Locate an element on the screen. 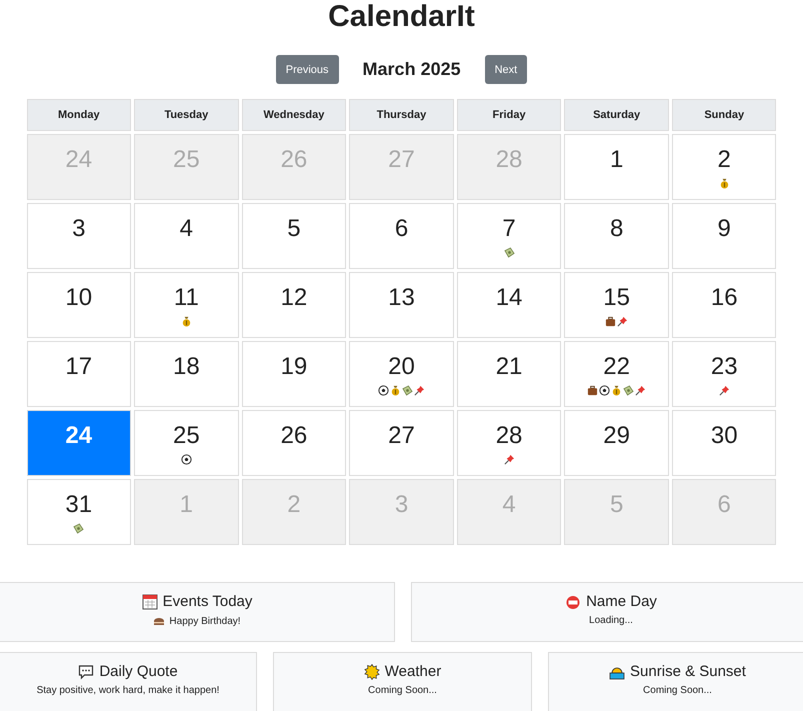 The width and height of the screenshot is (803, 711). day-number: 13 is located at coordinates (401, 298).